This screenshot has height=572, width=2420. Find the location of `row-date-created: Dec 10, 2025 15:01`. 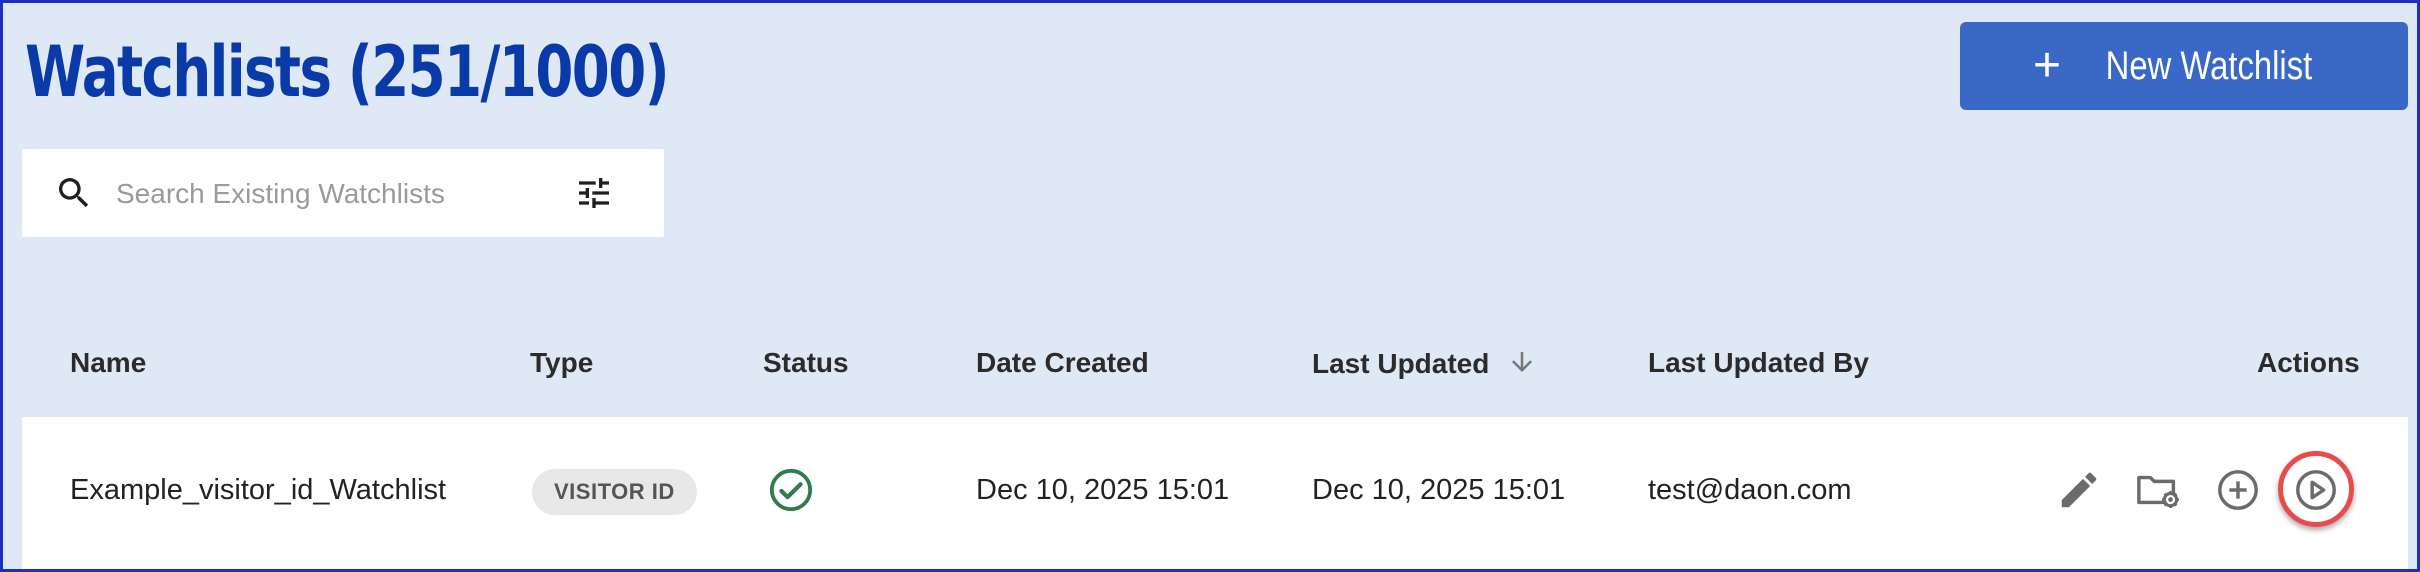

row-date-created: Dec 10, 2025 15:01 is located at coordinates (1103, 490).